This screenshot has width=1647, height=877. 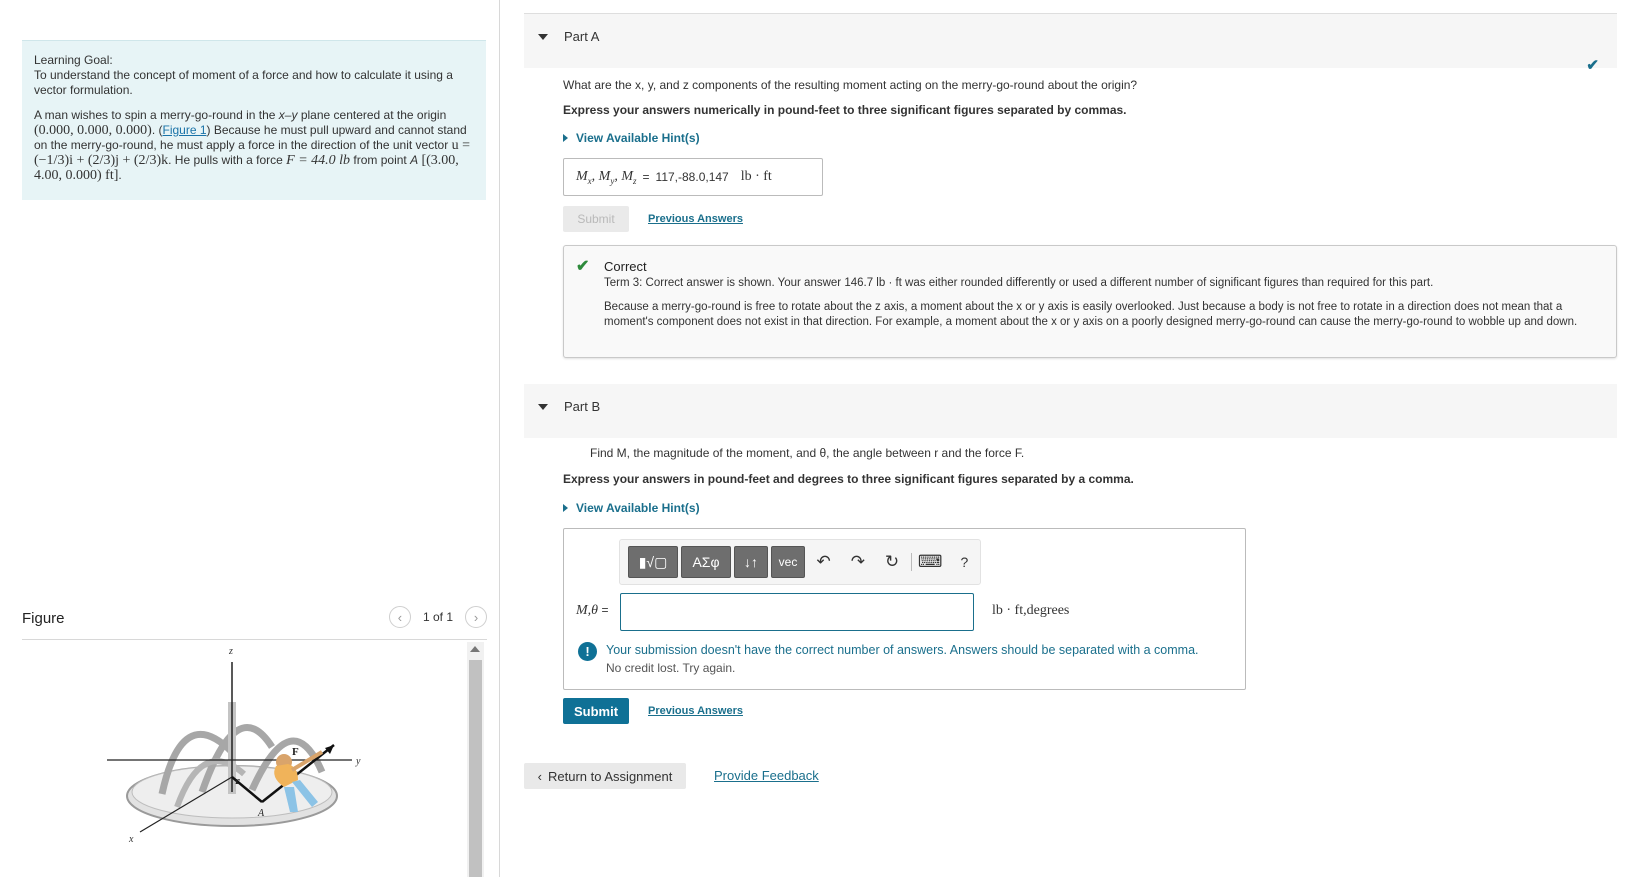 I want to click on force-value: F = 44.0 lb, so click(x=318, y=160).